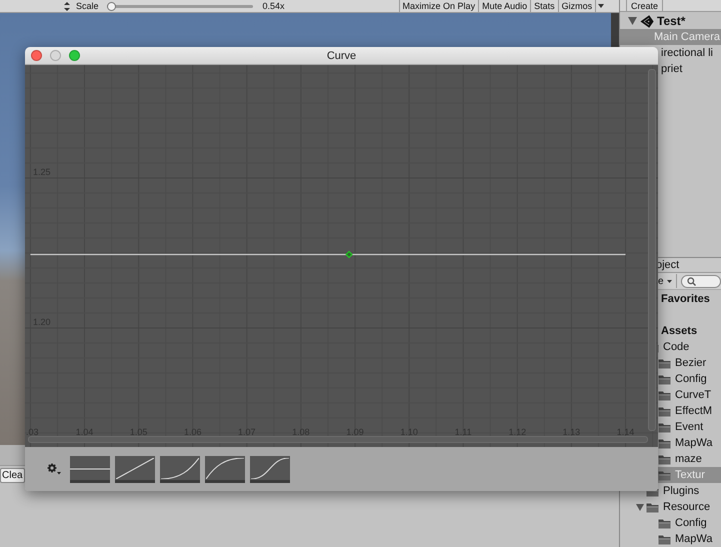 The image size is (721, 547). Describe the element at coordinates (12, 475) in the screenshot. I see `clear-button: Clea` at that location.